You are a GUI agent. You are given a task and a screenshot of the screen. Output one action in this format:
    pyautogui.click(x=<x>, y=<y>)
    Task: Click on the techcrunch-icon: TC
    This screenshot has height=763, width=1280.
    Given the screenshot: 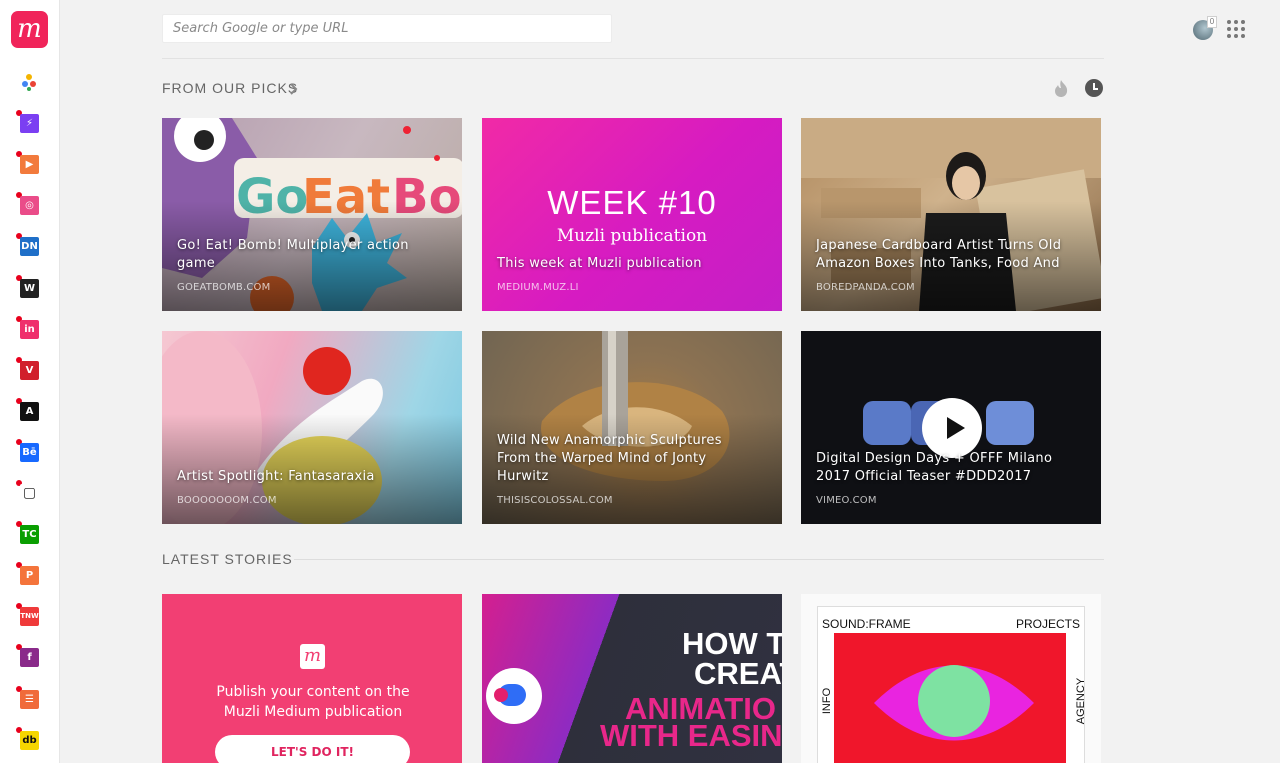 What is the action you would take?
    pyautogui.click(x=29, y=534)
    